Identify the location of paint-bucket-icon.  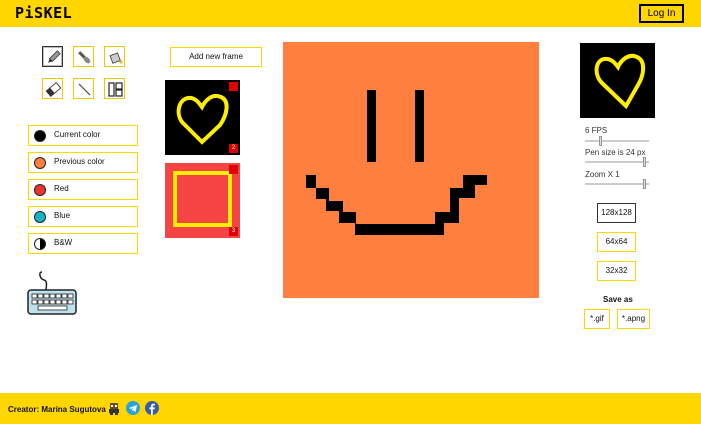
(116, 58).